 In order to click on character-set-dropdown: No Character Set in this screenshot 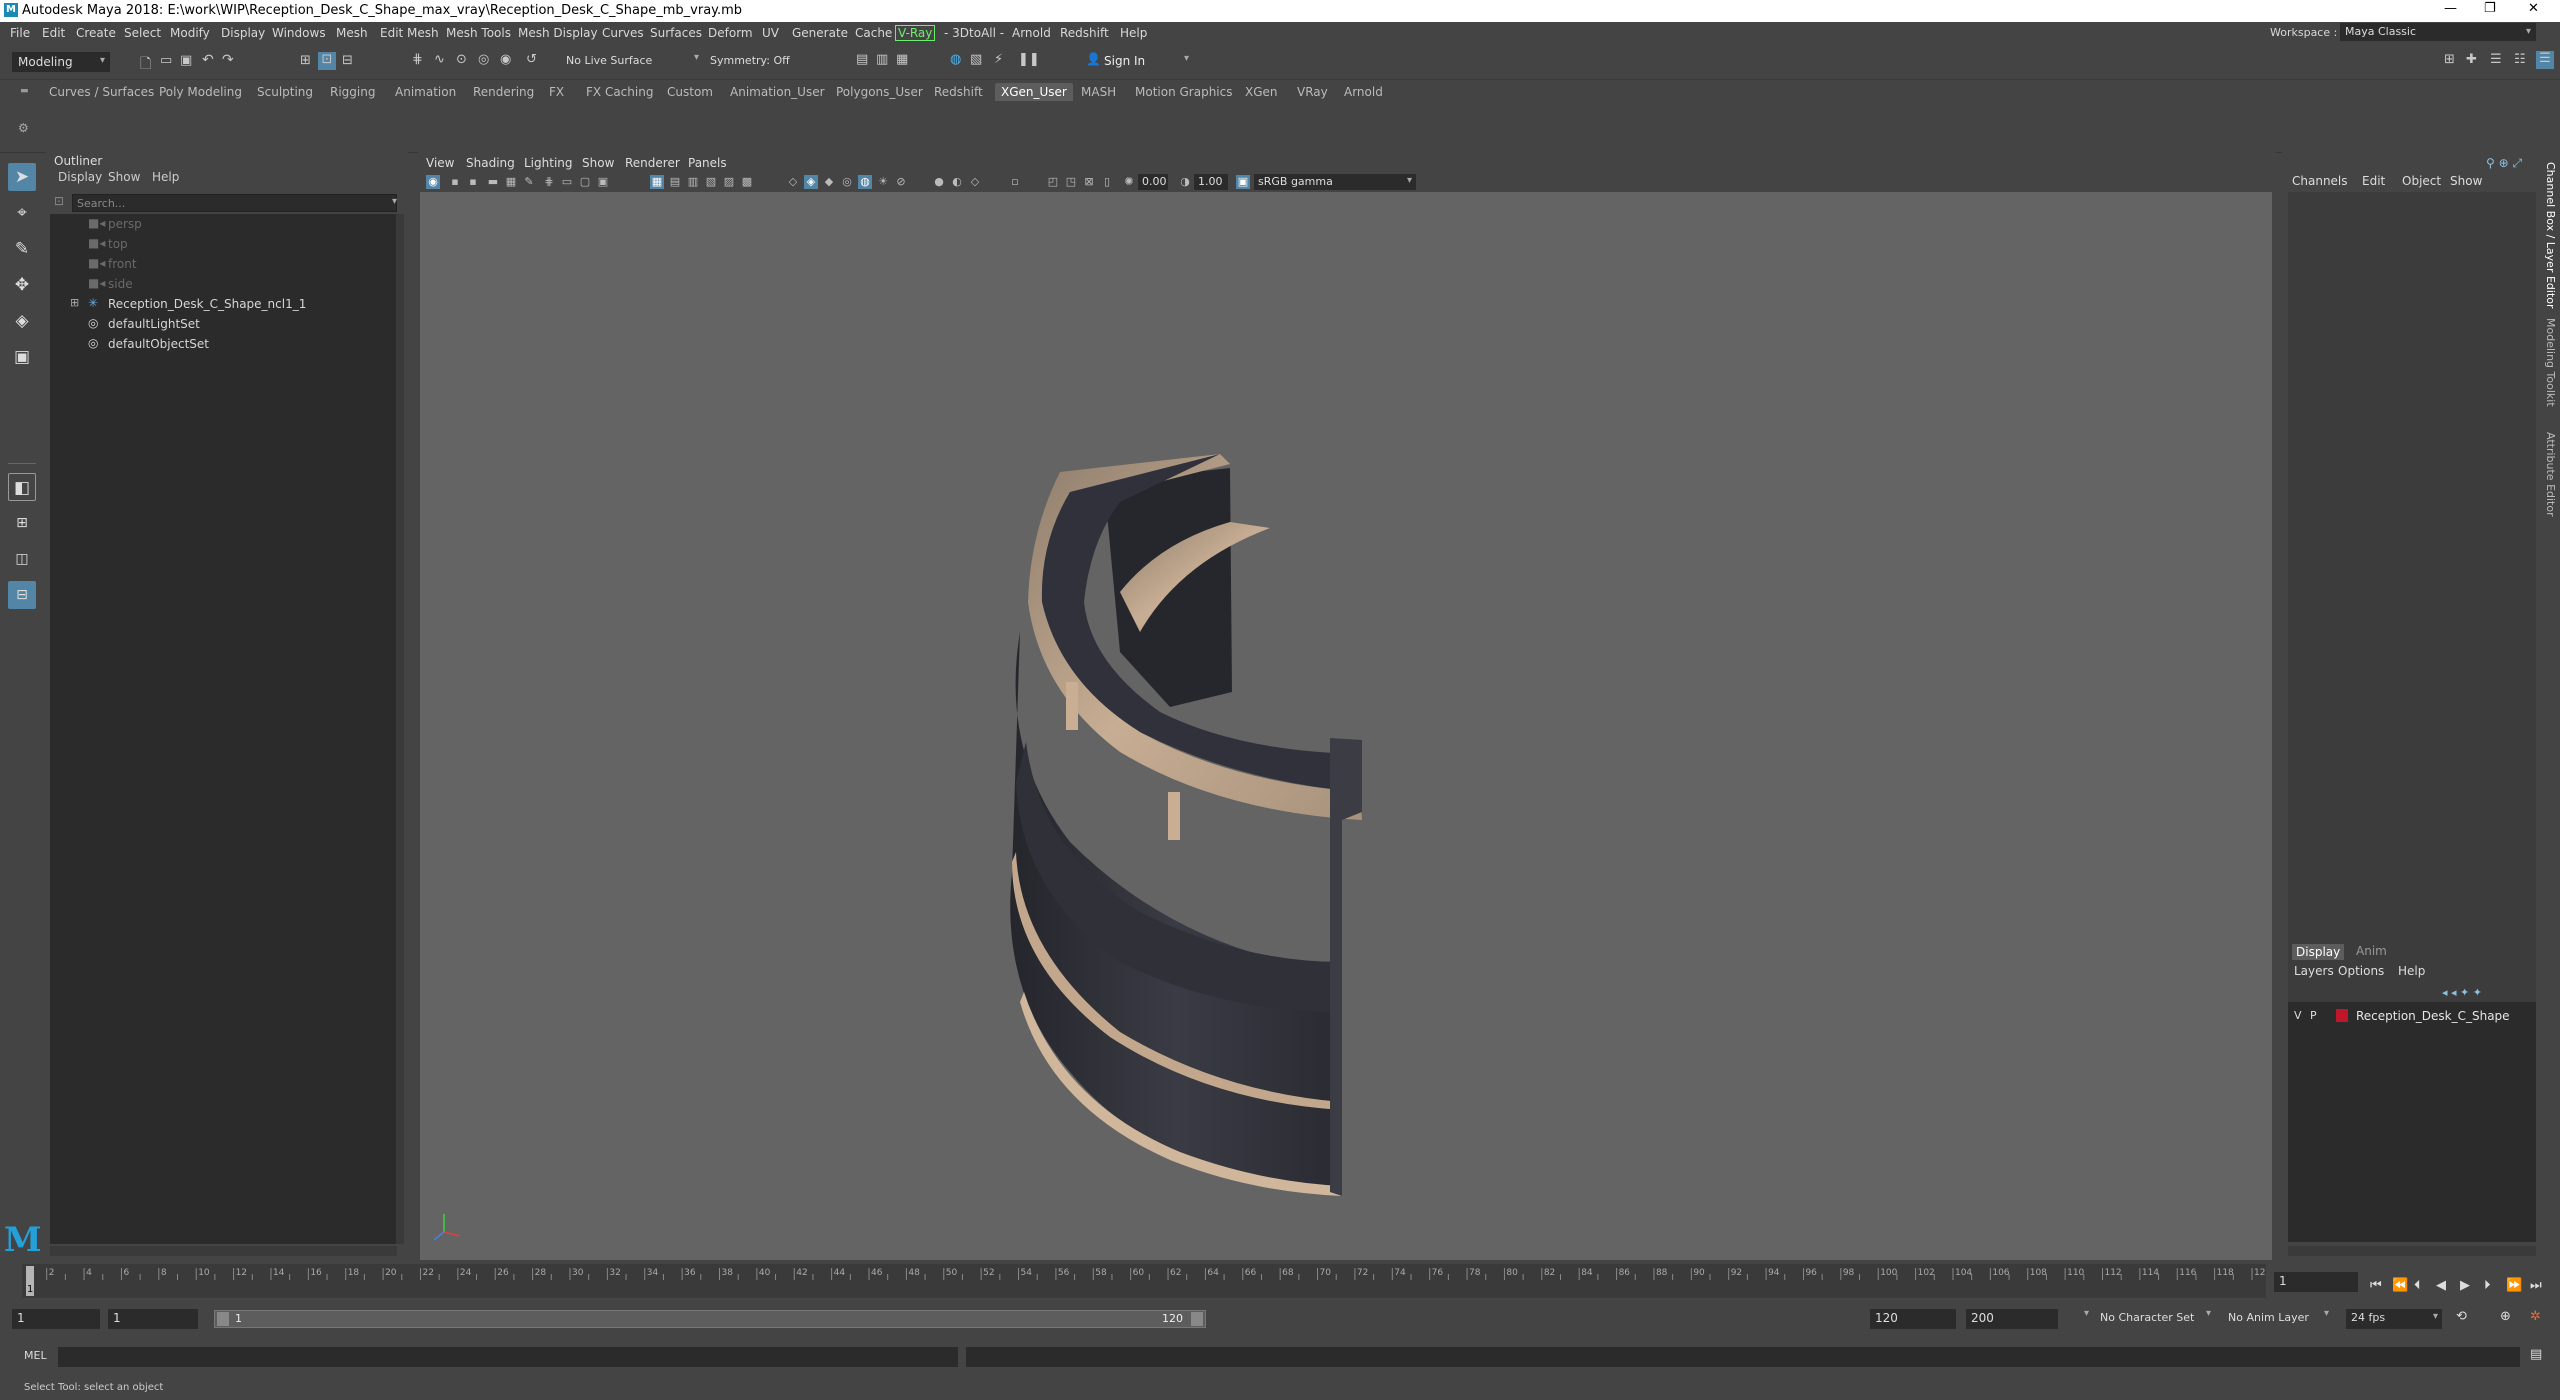, I will do `click(2147, 1317)`.